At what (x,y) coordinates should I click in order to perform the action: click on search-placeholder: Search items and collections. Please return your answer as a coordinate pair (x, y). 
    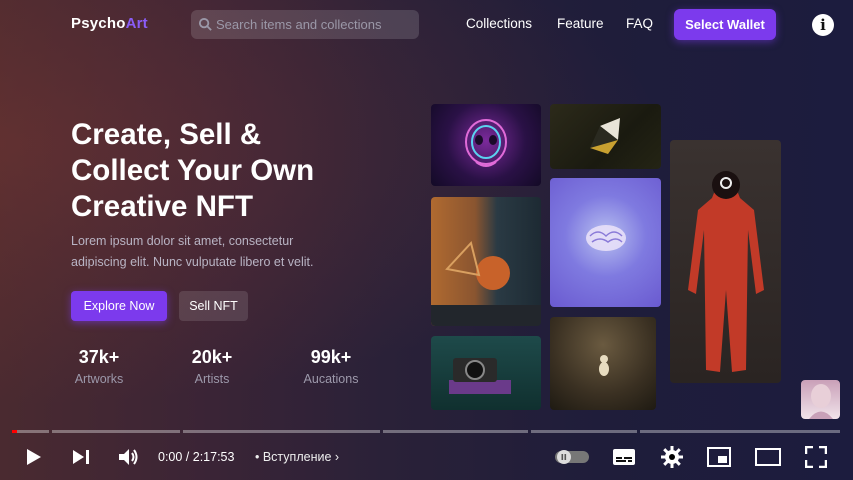
    Looking at the image, I should click on (299, 24).